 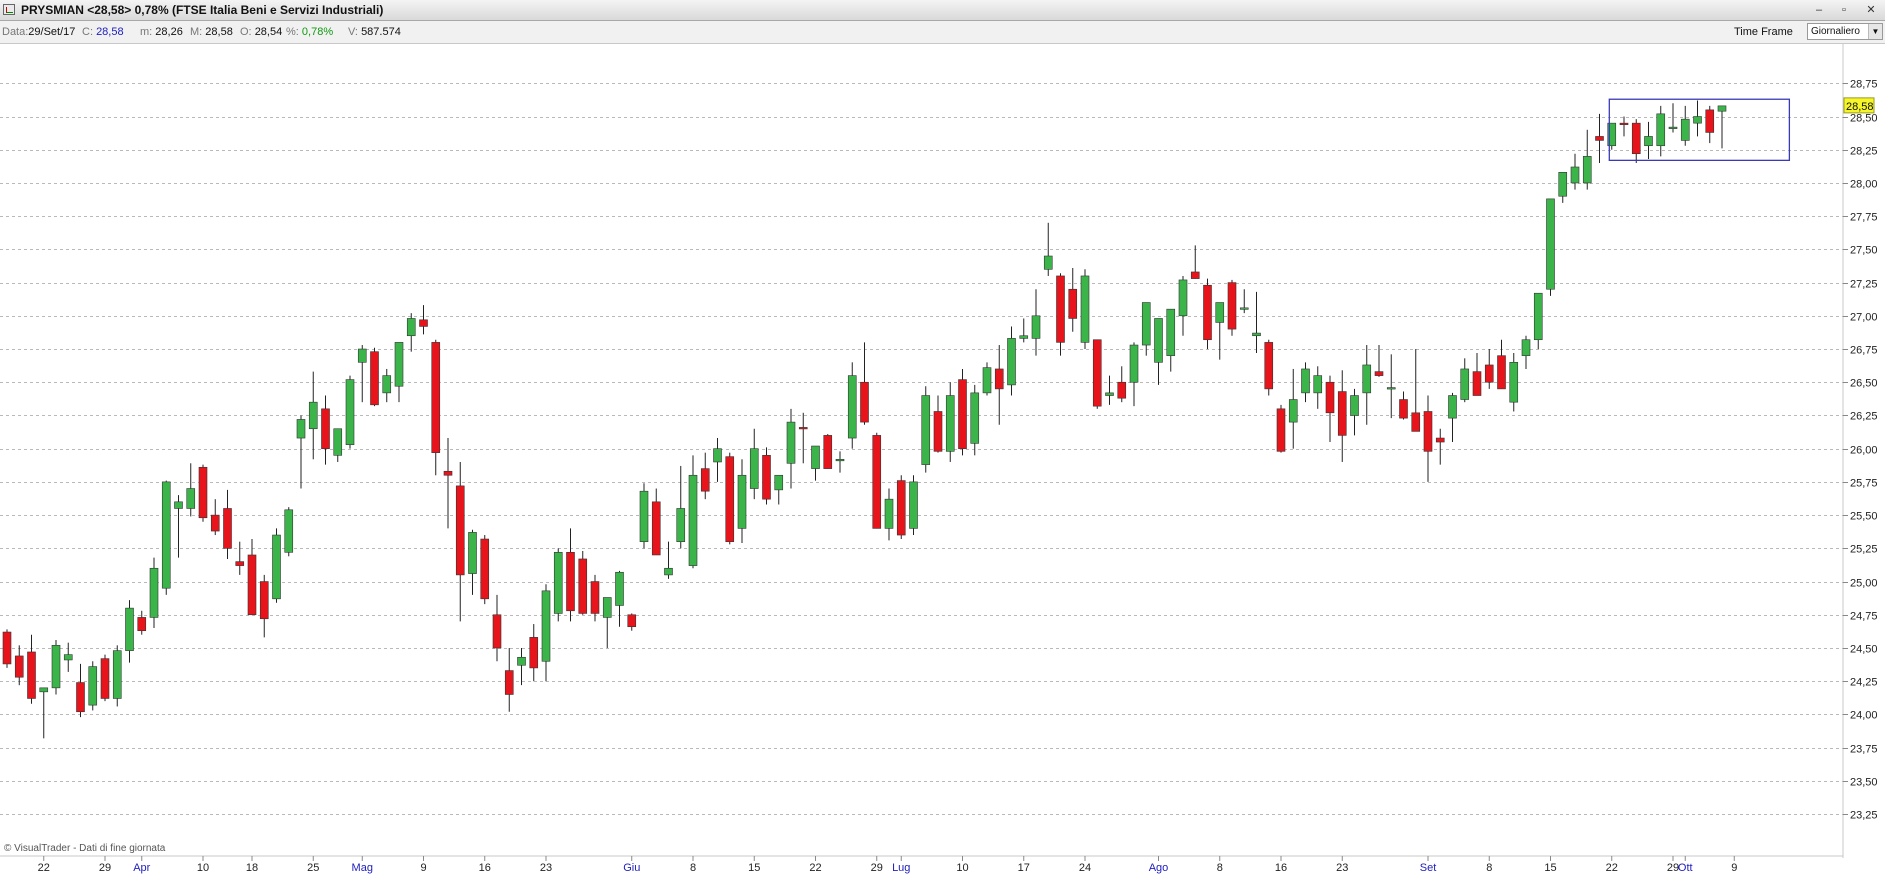 What do you see at coordinates (1864, 152) in the screenshot?
I see `price-tick-label: 28,25` at bounding box center [1864, 152].